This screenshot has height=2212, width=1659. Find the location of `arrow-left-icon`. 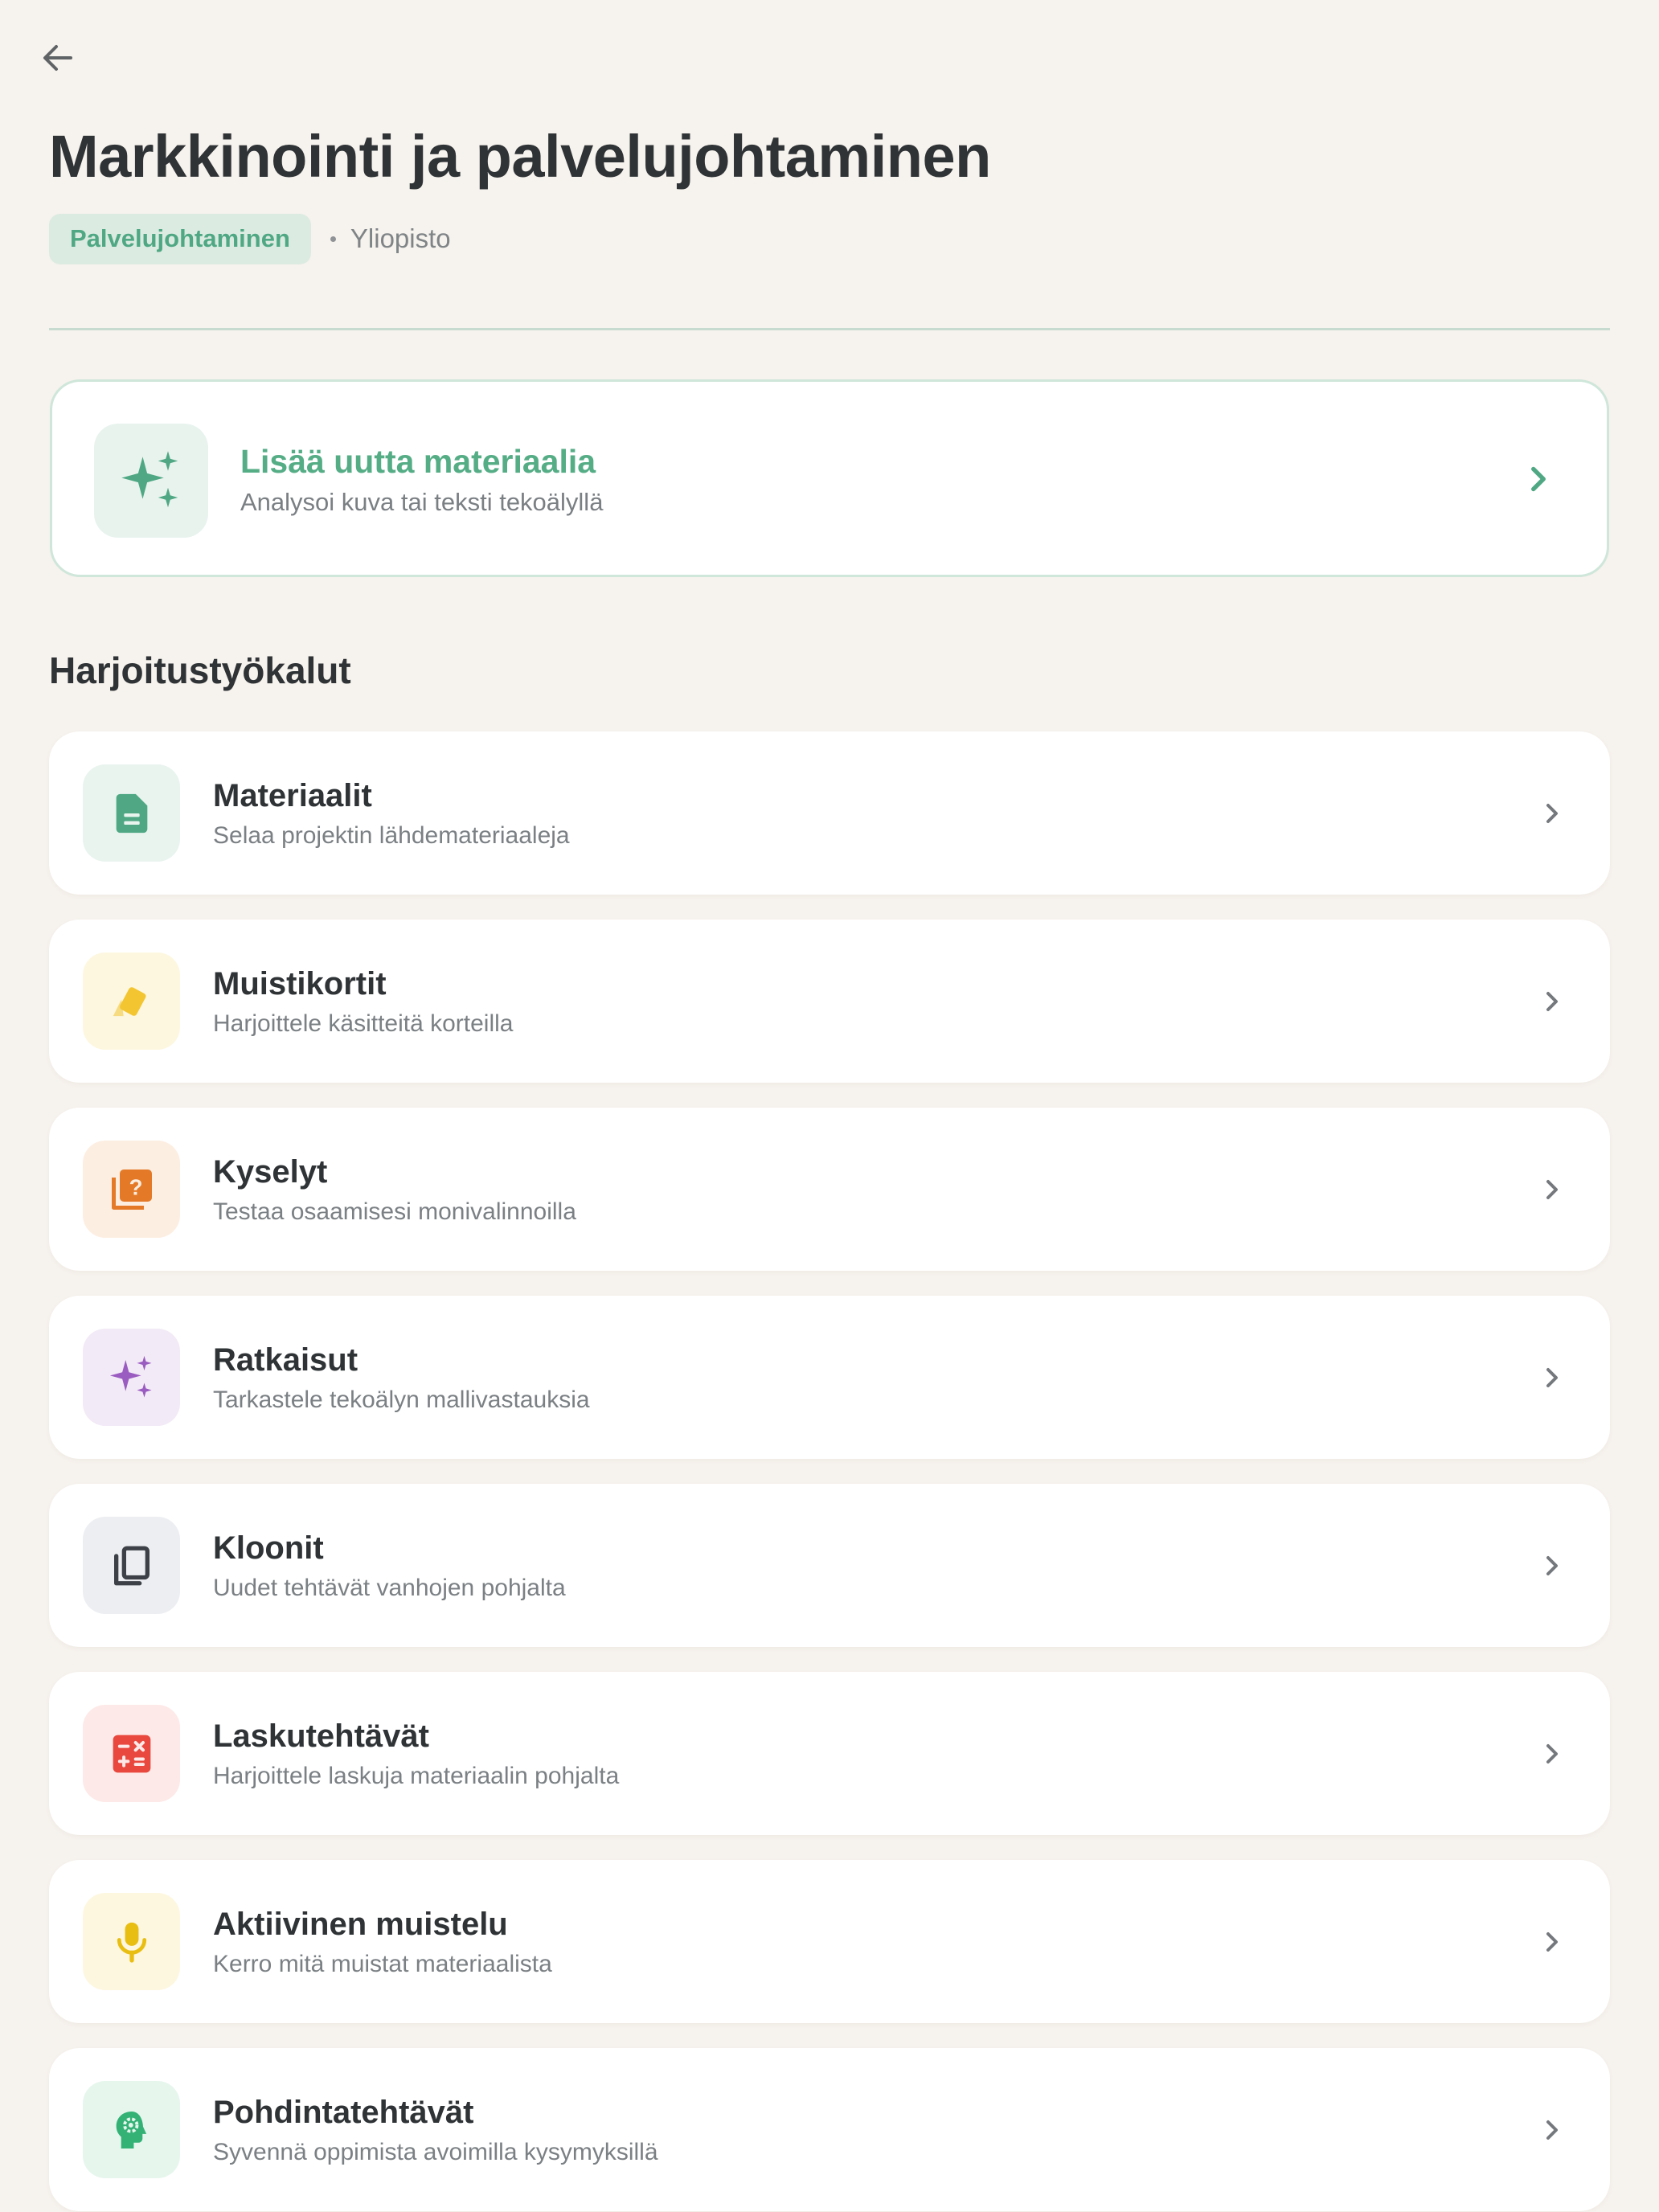

arrow-left-icon is located at coordinates (57, 58).